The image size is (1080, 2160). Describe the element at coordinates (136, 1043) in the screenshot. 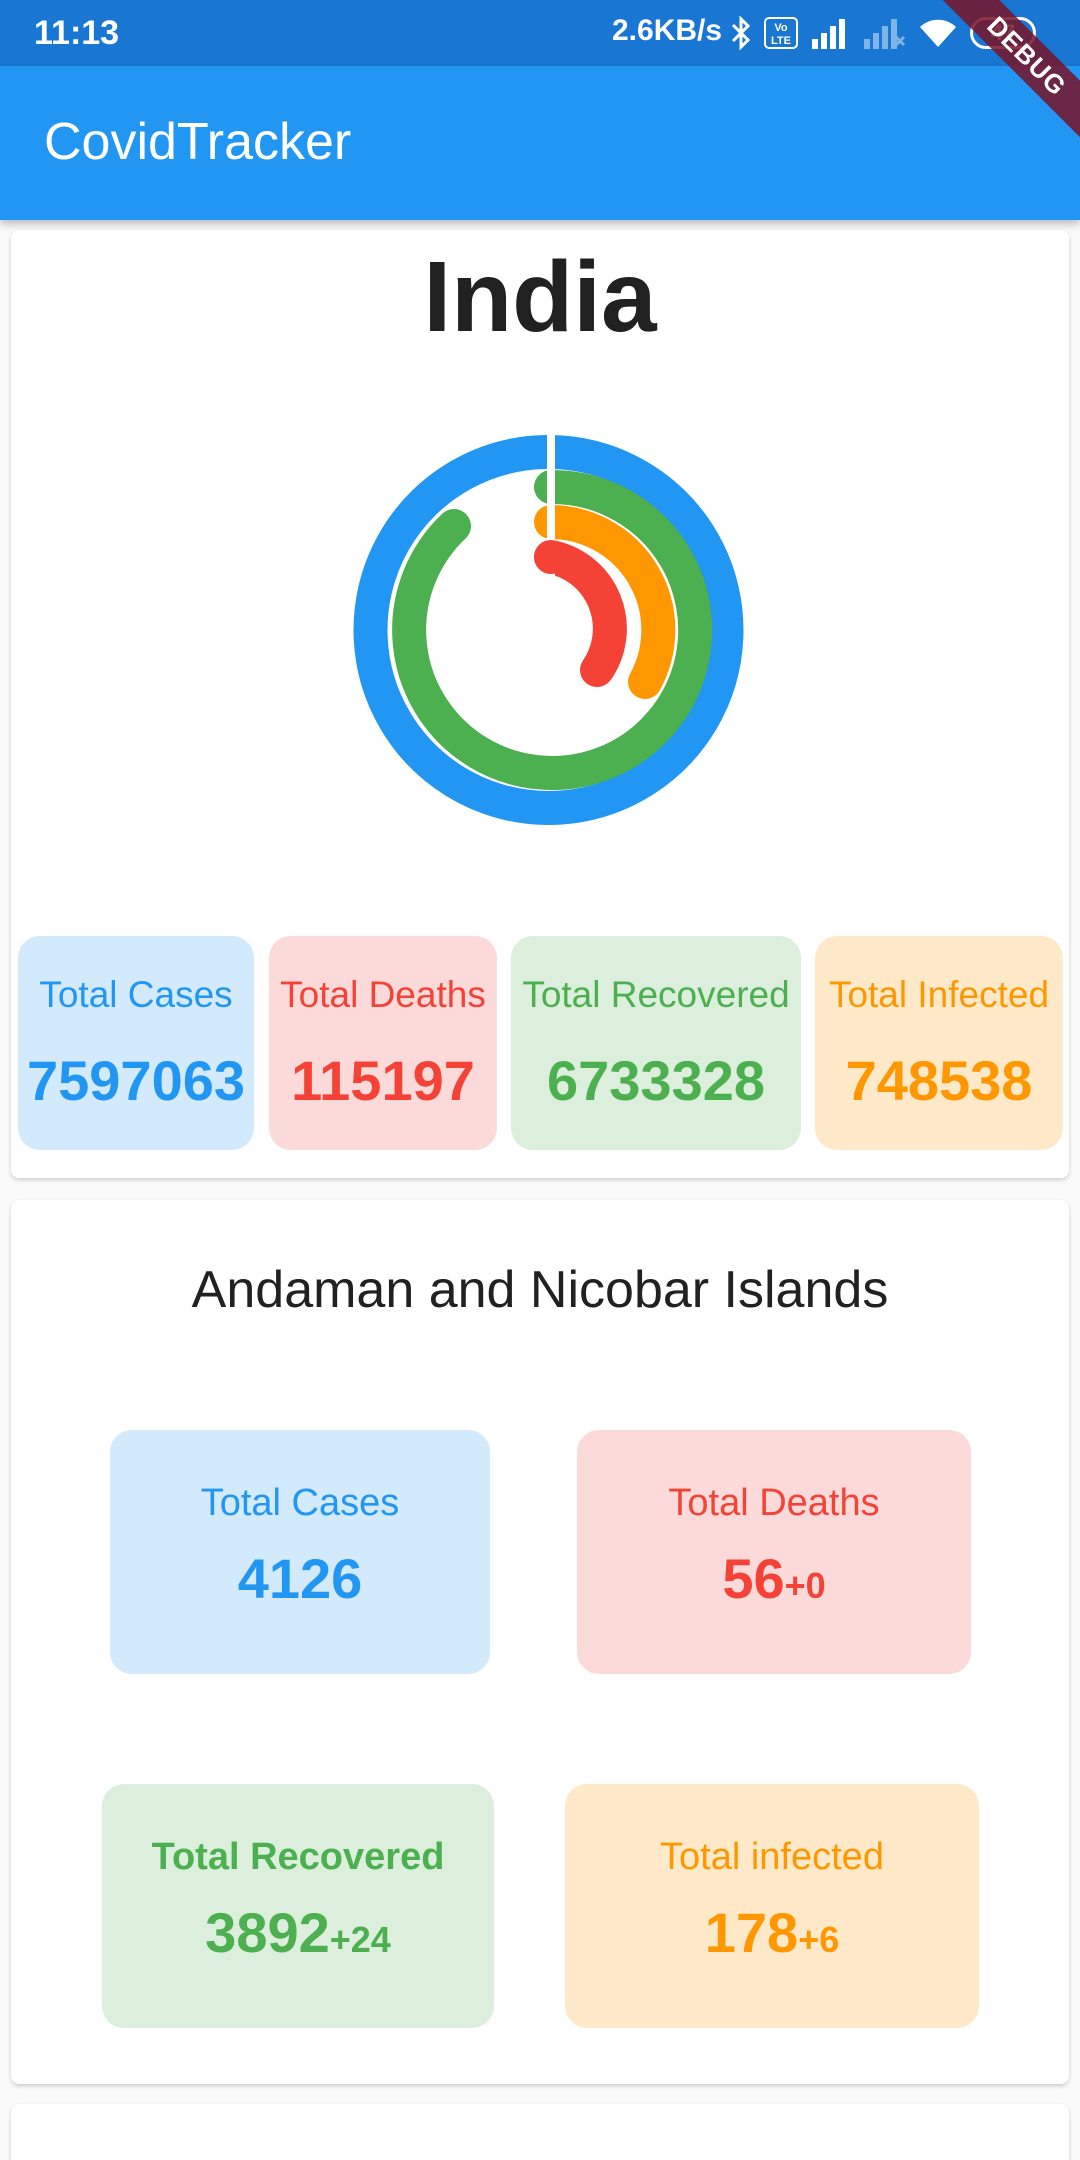

I see `country-total-cases-tile: Total Cases 7597063` at that location.